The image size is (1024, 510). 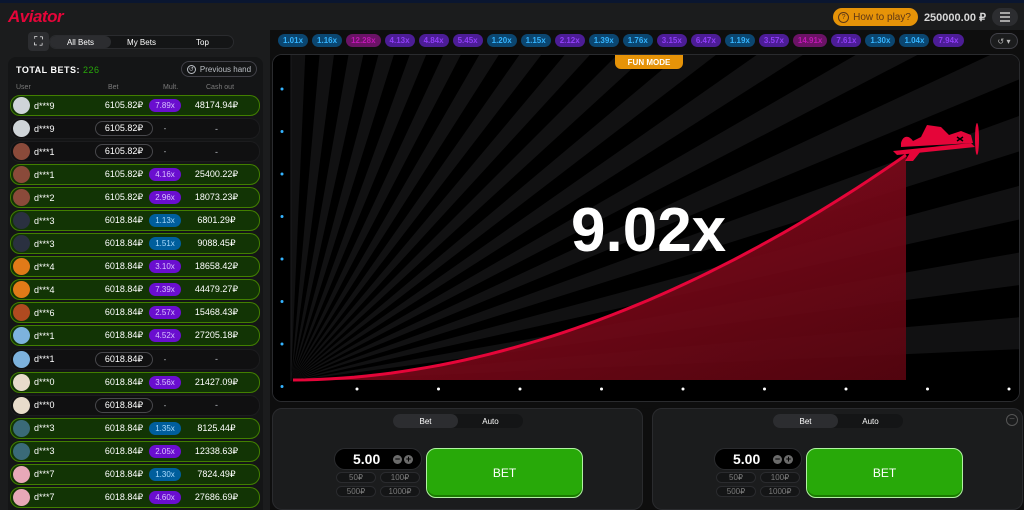 I want to click on multiplier-badge: 2.05x, so click(x=165, y=451).